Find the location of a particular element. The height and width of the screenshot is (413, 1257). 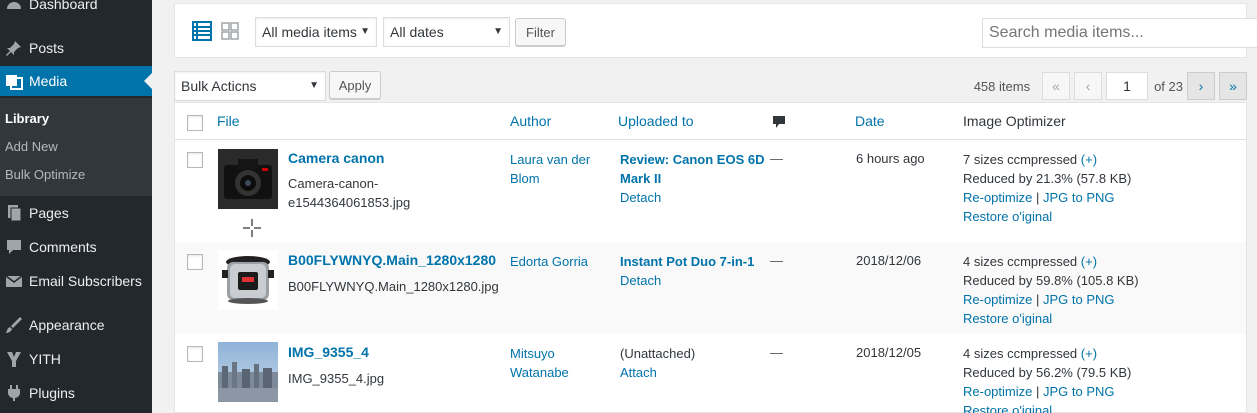

yith-icon is located at coordinates (14, 359).